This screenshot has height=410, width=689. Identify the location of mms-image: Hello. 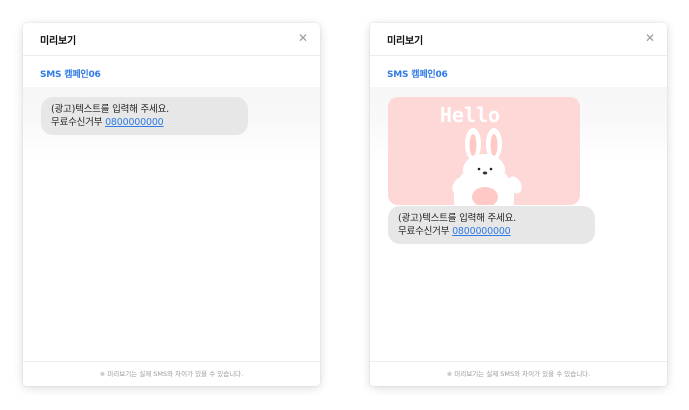
(484, 151).